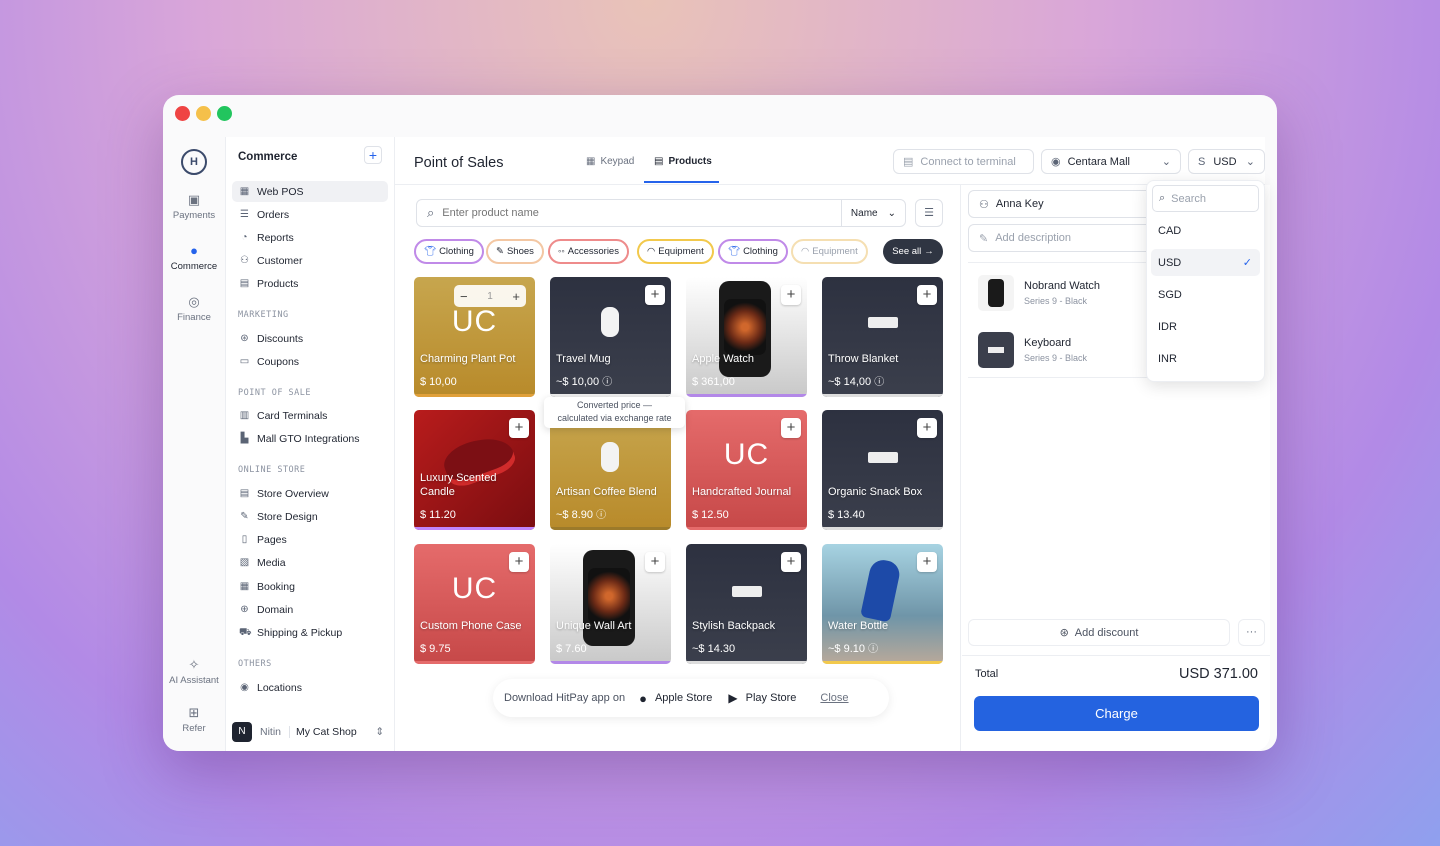  What do you see at coordinates (913, 251) in the screenshot?
I see `see-all-button: See all →` at bounding box center [913, 251].